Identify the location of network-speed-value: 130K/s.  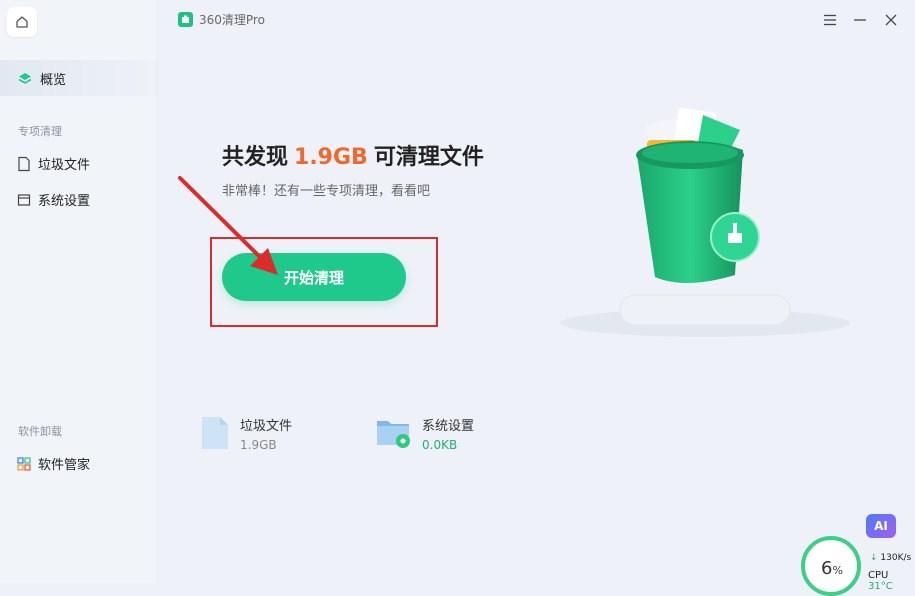
(896, 558).